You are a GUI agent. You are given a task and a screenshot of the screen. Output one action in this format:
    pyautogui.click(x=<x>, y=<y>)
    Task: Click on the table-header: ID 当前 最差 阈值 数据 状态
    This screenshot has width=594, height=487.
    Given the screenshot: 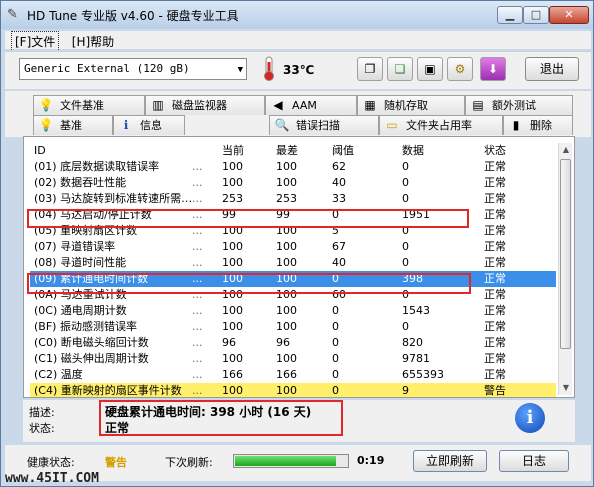 What is the action you would take?
    pyautogui.click(x=293, y=151)
    